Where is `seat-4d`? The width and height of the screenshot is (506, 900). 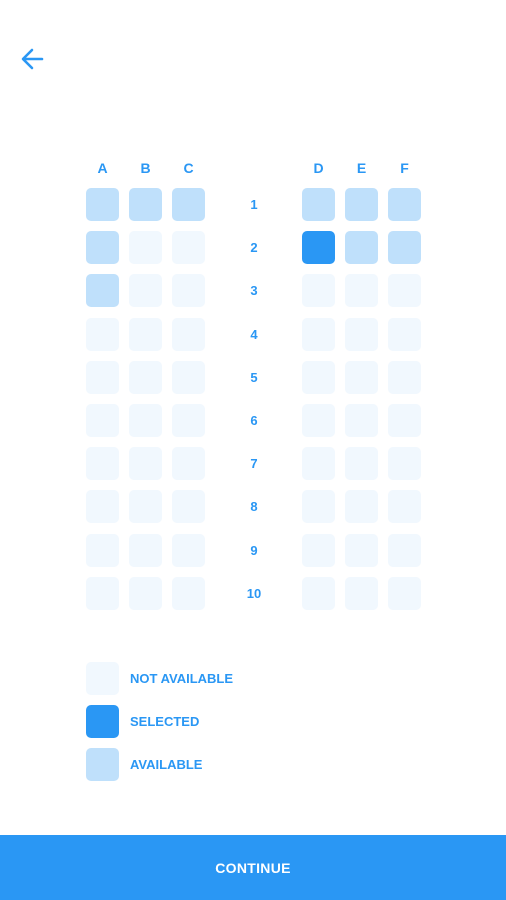 seat-4d is located at coordinates (318, 334).